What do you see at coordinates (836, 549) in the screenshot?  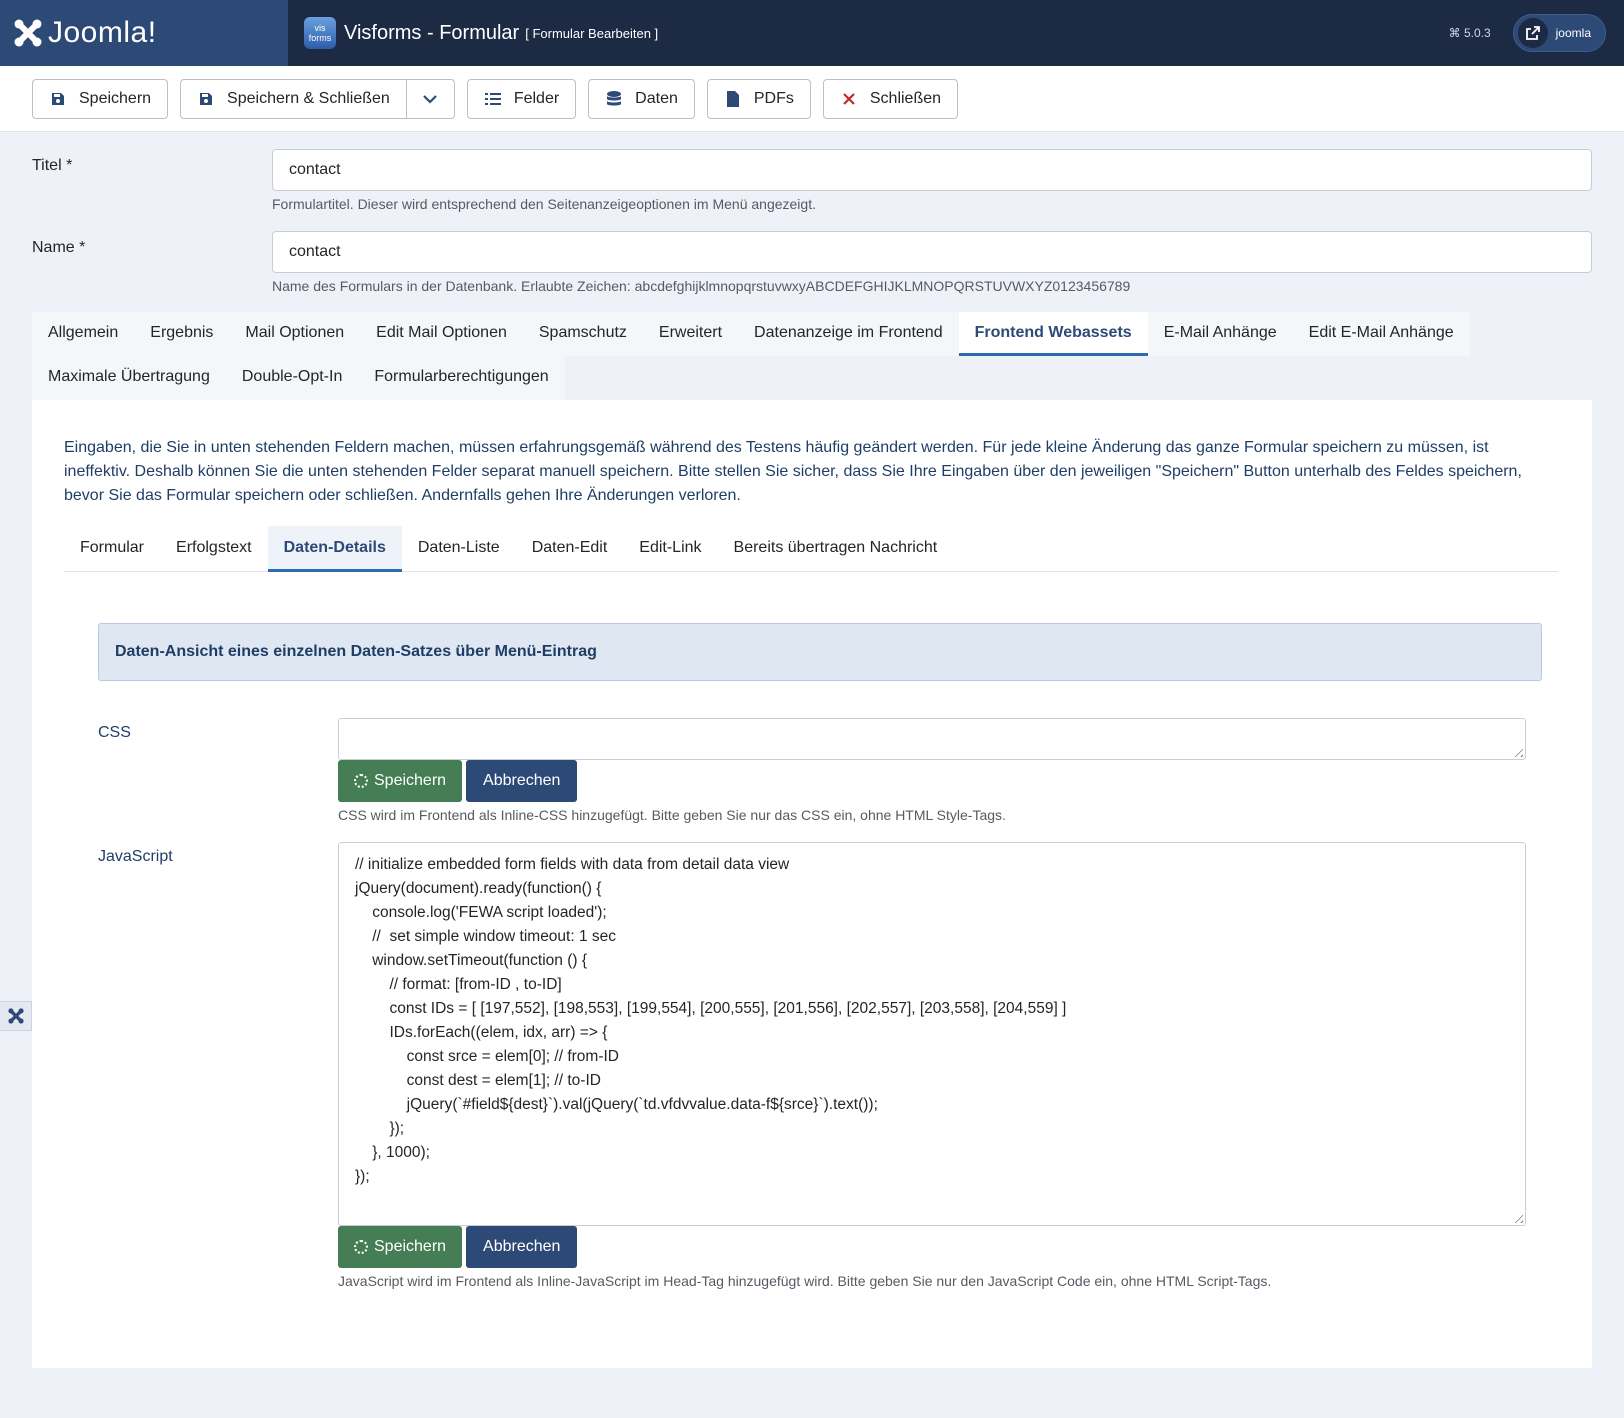 I see `subtab-bereits-uebertragen-nachricht: Bereits übertragen Nachricht` at bounding box center [836, 549].